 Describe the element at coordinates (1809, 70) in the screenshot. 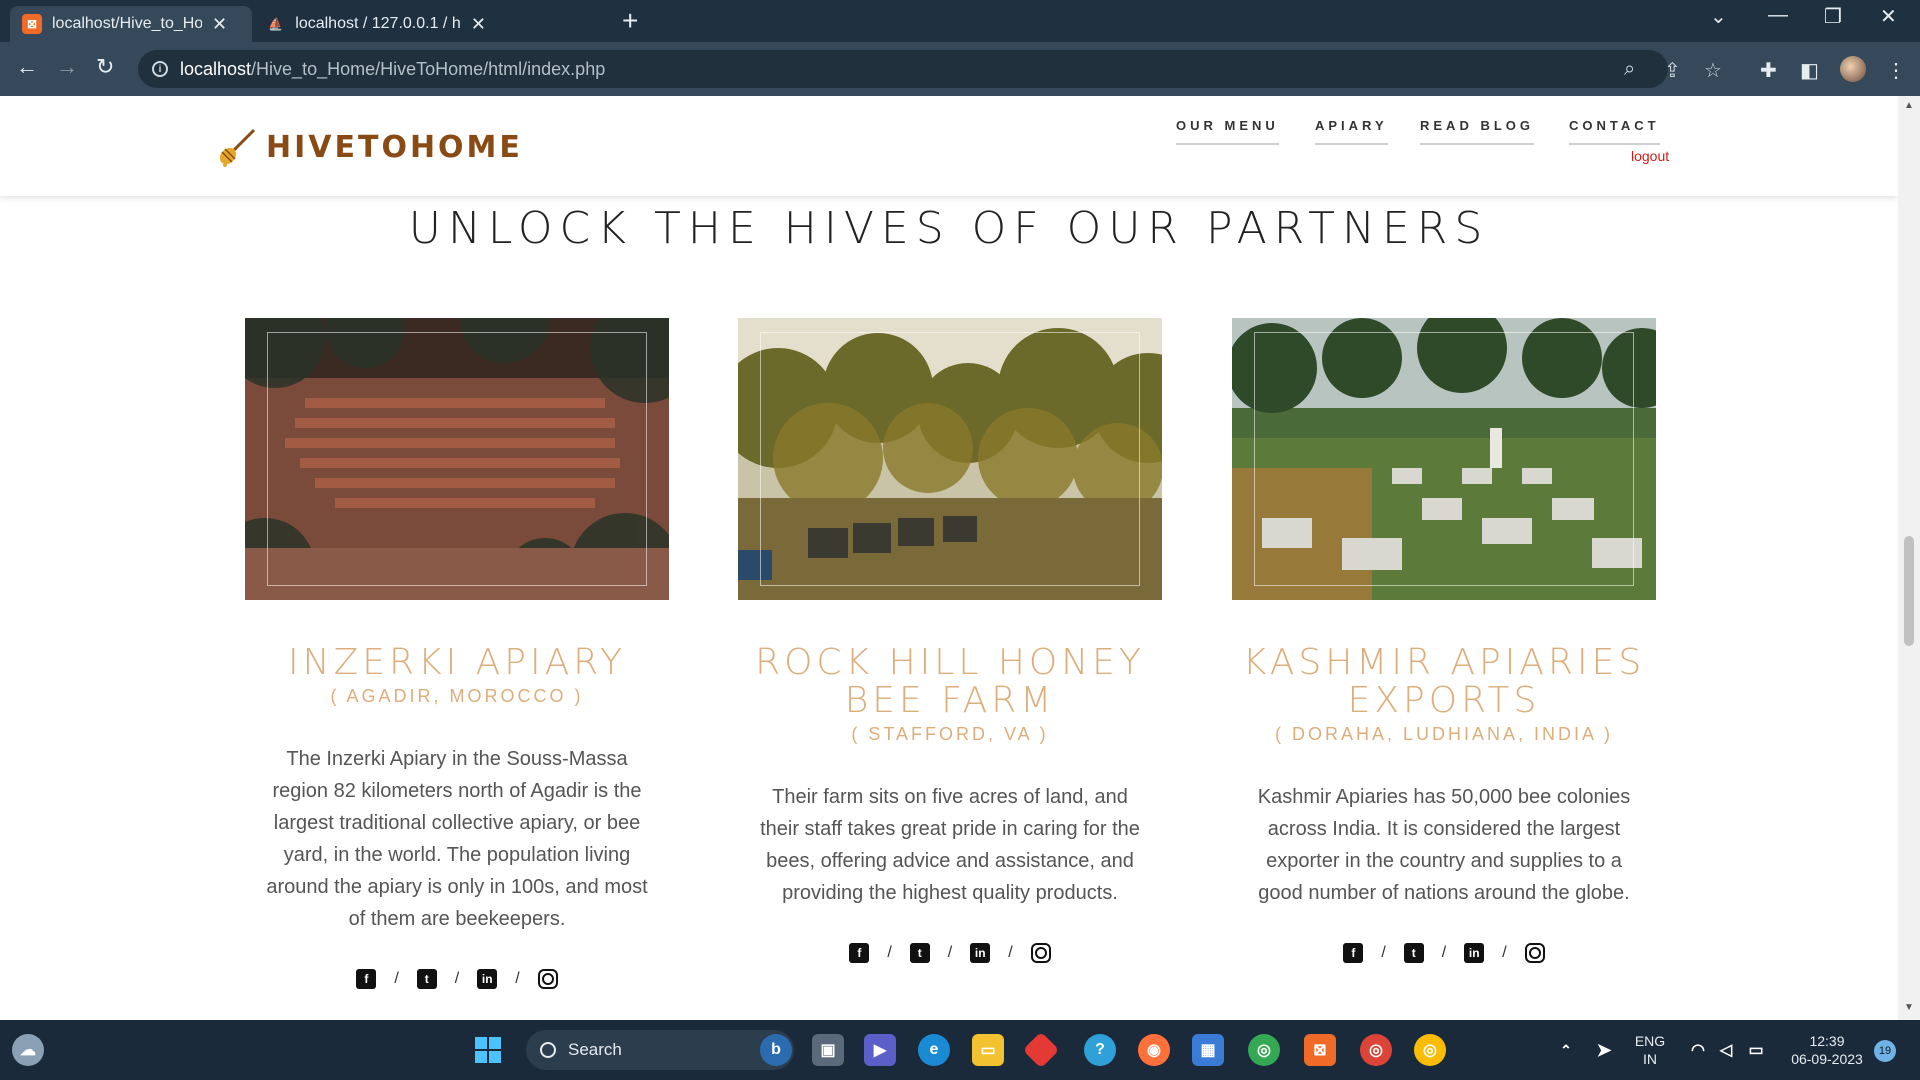

I see `side-panel-icon: ◧` at that location.